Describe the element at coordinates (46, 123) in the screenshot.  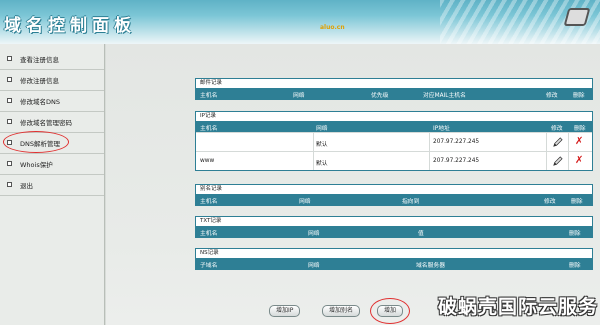
I see `sidebar-item-label: 修改域名管理密码` at that location.